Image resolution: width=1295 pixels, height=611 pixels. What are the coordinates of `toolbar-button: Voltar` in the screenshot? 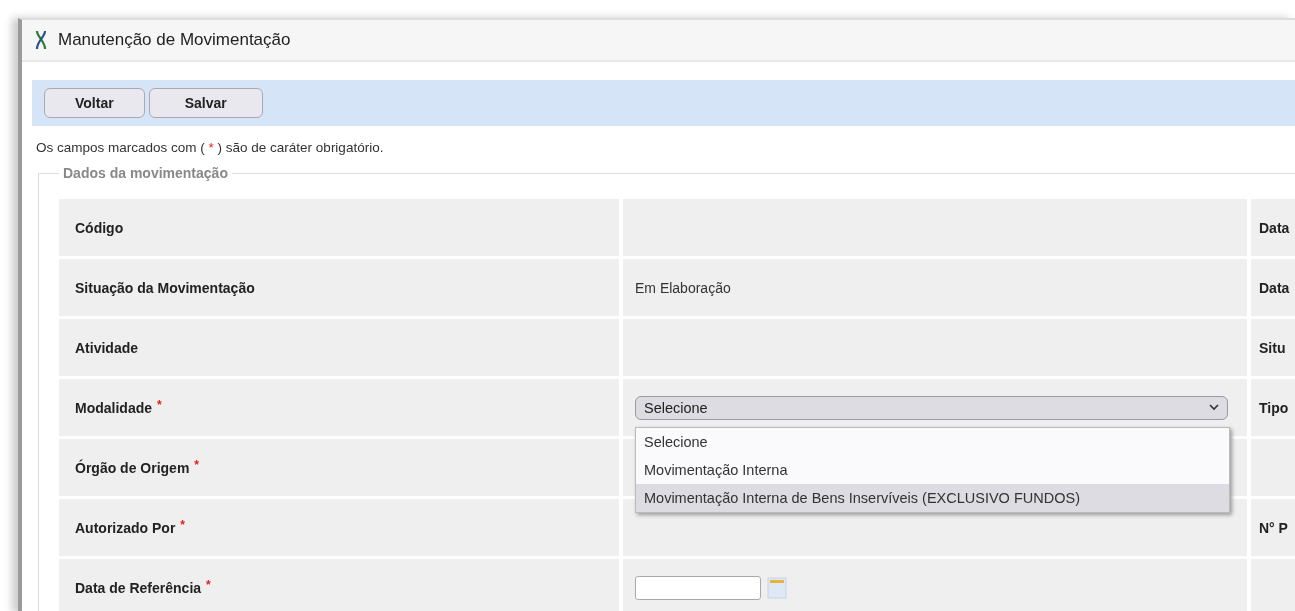 It's located at (94, 103).